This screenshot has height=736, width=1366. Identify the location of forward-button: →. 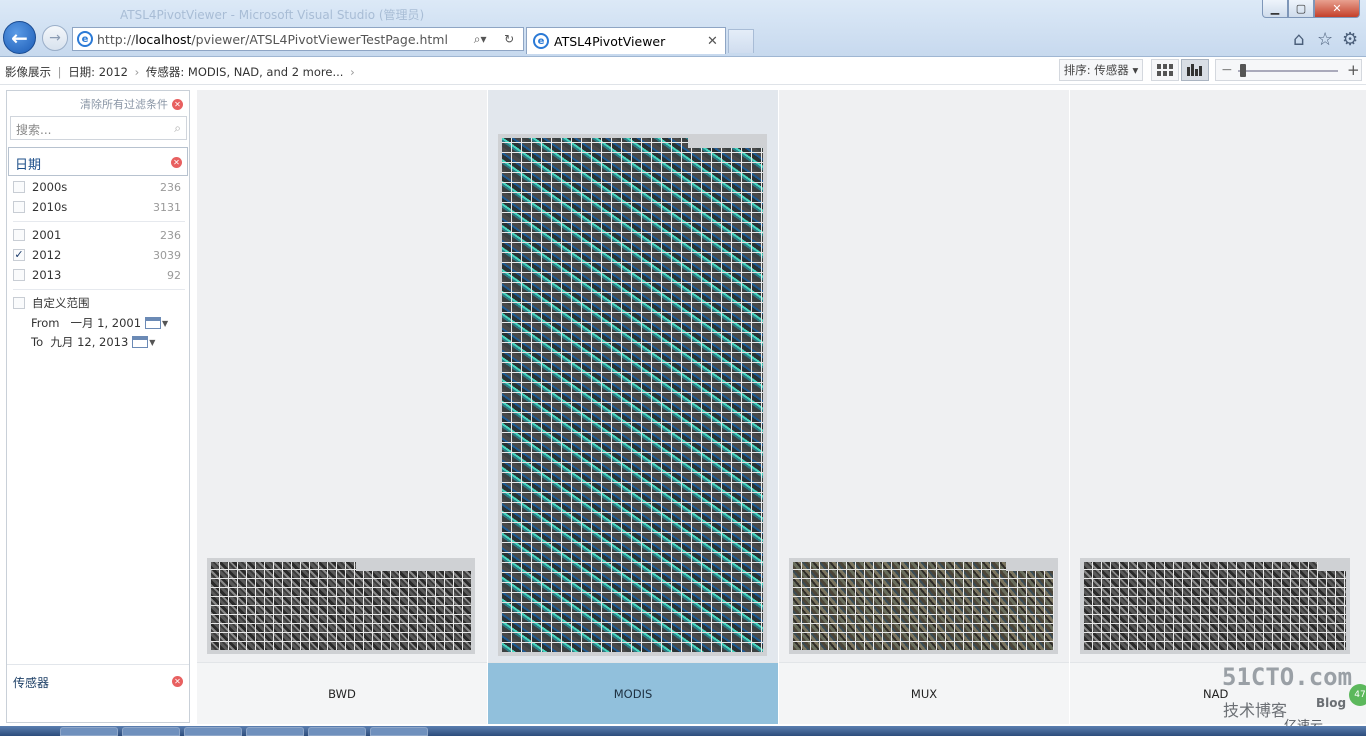
(55, 38).